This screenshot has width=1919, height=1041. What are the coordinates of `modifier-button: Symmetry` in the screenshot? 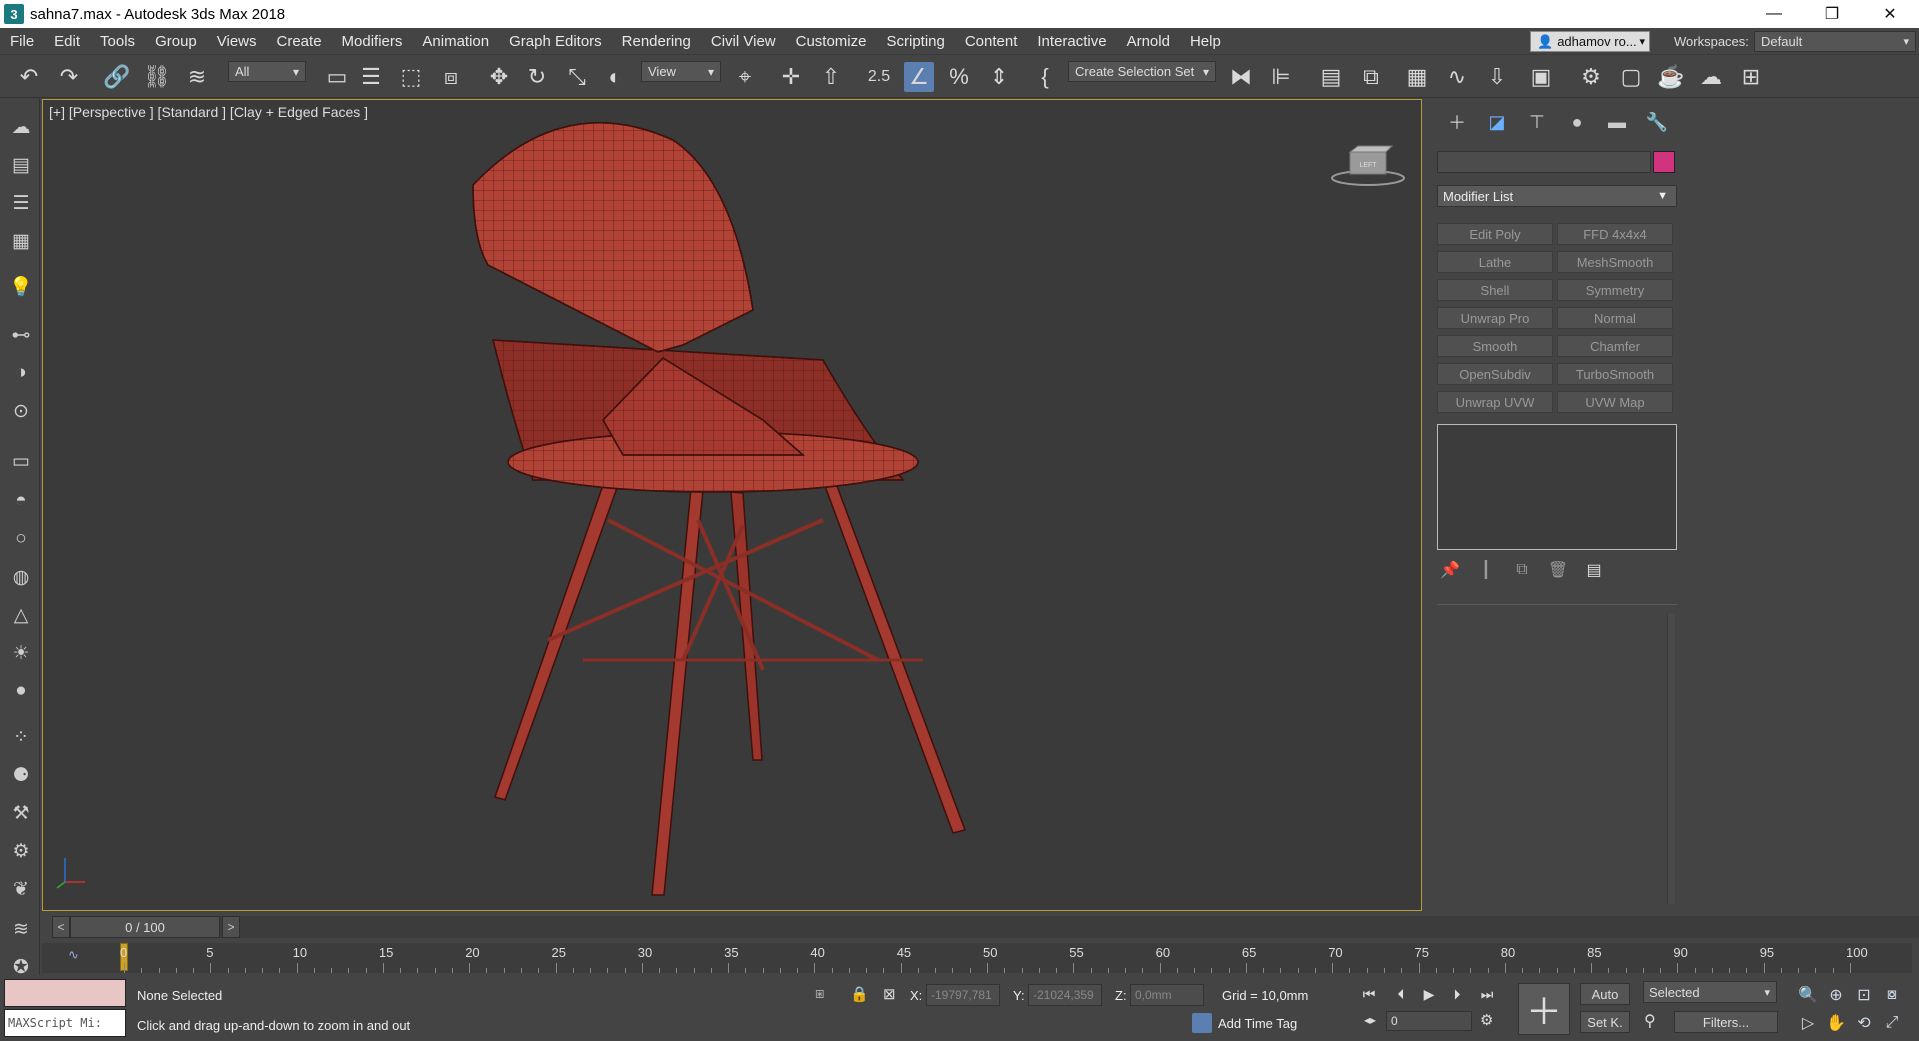 It's located at (1615, 290).